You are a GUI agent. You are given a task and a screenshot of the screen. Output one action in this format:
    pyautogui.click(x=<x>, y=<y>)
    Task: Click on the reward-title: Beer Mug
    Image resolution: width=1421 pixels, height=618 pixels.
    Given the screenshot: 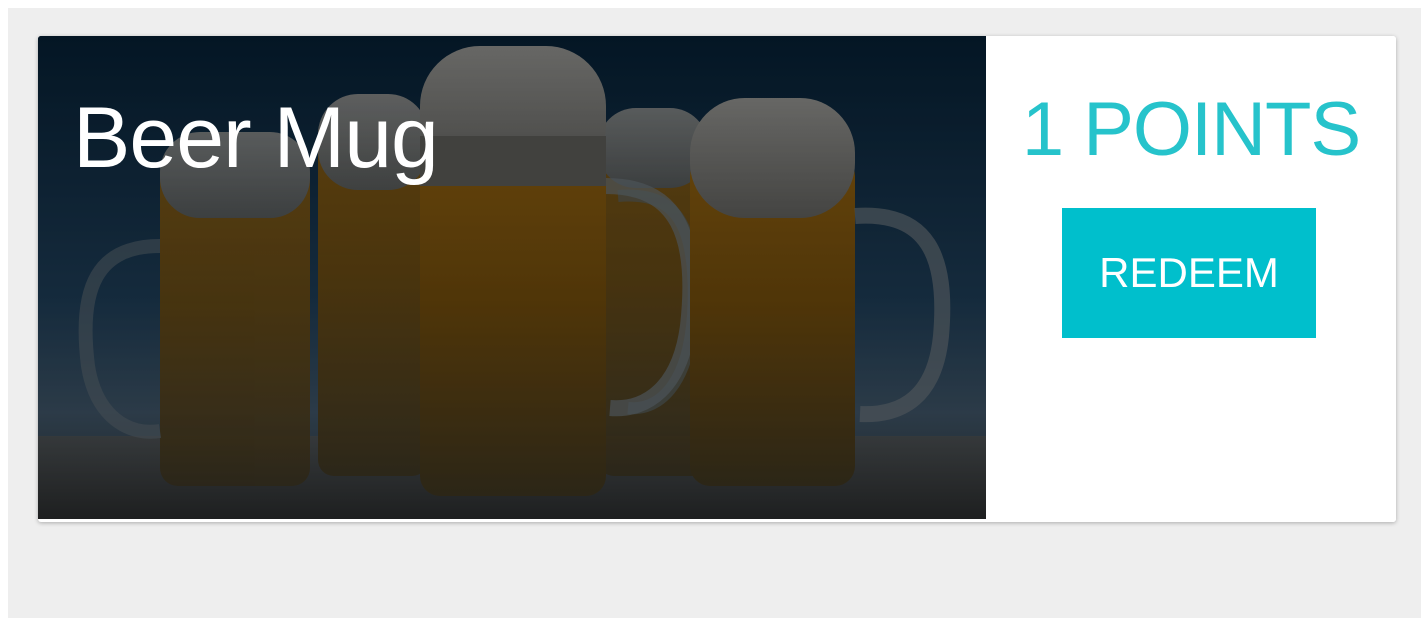 What is the action you would take?
    pyautogui.click(x=256, y=138)
    